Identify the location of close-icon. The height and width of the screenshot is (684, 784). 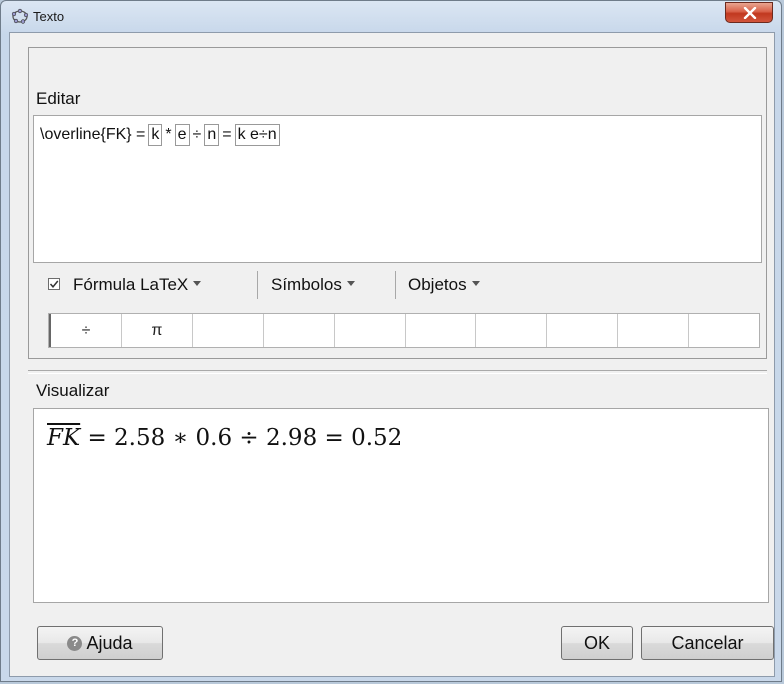
(750, 13).